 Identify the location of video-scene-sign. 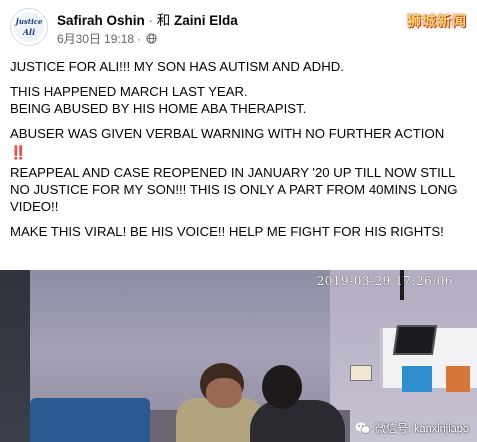
(361, 373).